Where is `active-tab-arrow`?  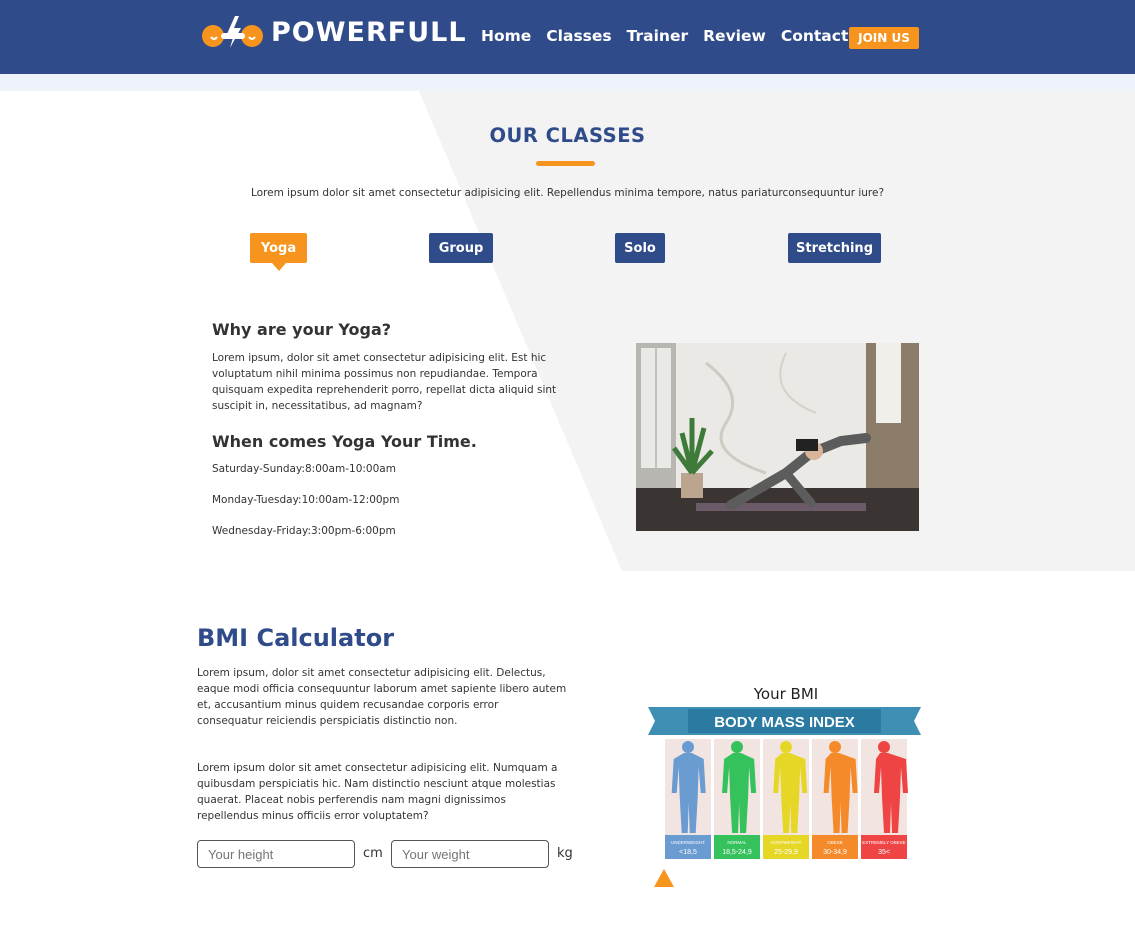
active-tab-arrow is located at coordinates (278, 267).